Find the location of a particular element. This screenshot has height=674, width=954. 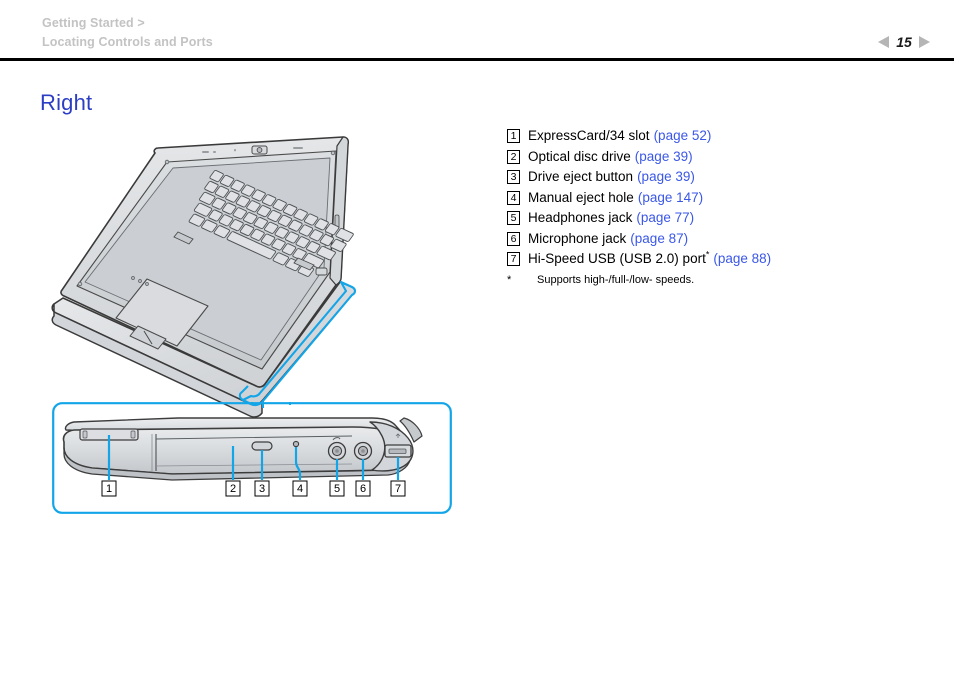

footnote-marker: * is located at coordinates (707, 254).